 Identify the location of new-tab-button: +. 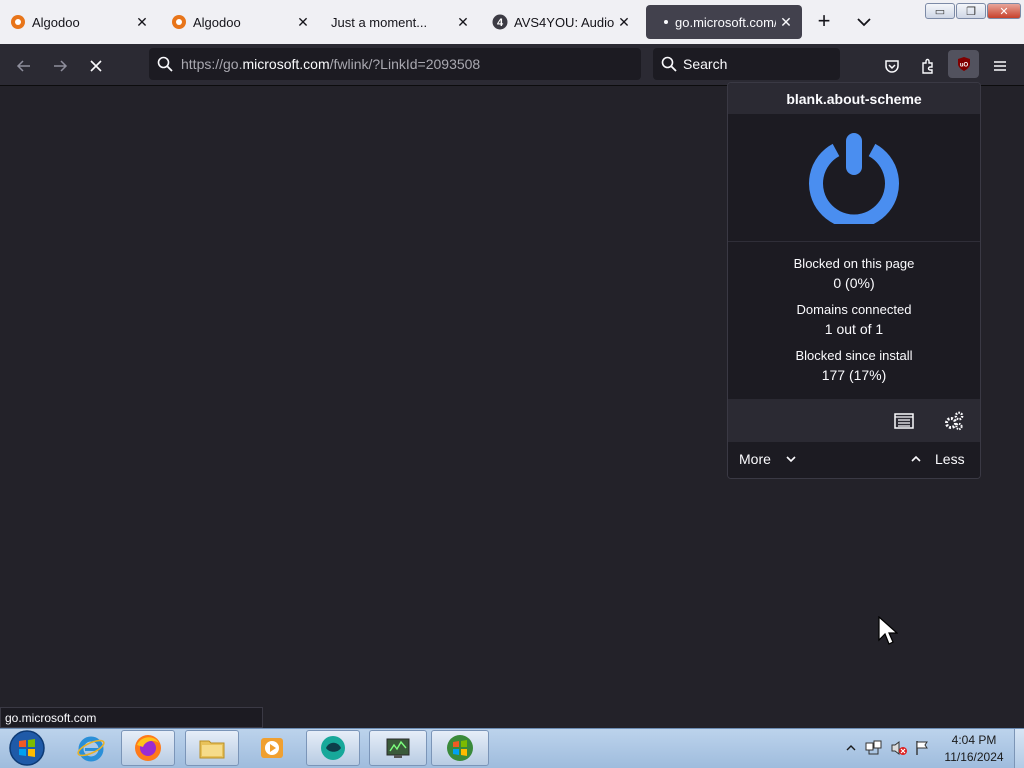
(824, 22).